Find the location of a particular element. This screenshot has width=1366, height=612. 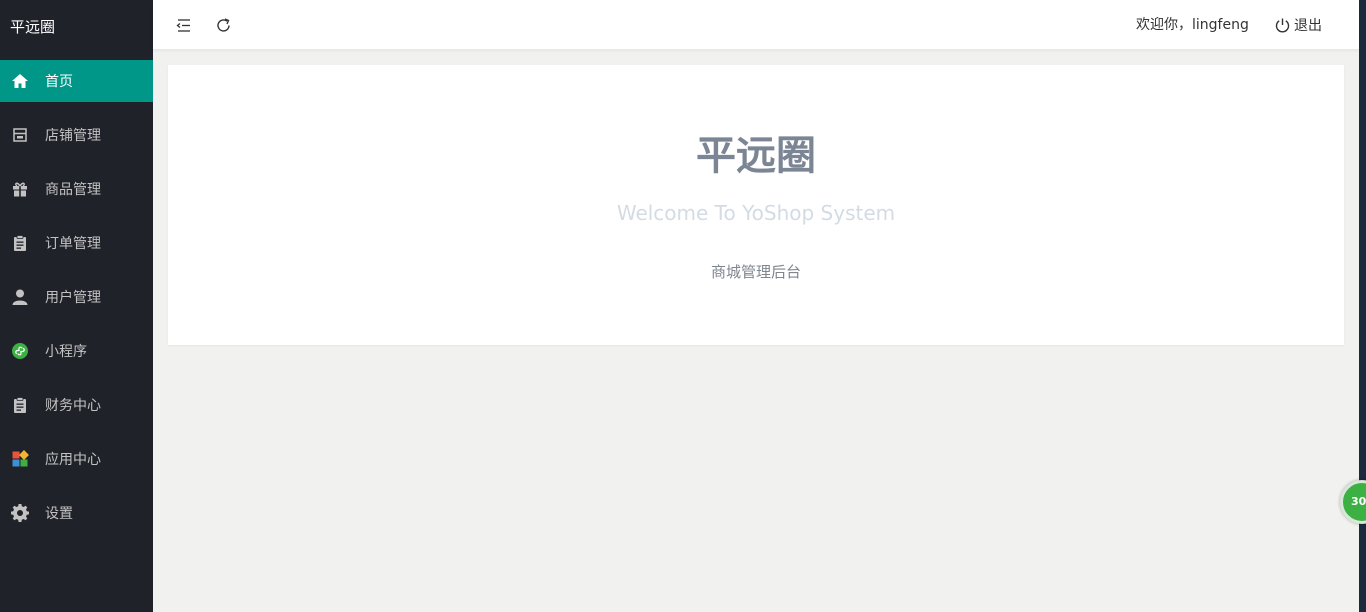

sidebar-item-label: 应用中心 is located at coordinates (73, 460).